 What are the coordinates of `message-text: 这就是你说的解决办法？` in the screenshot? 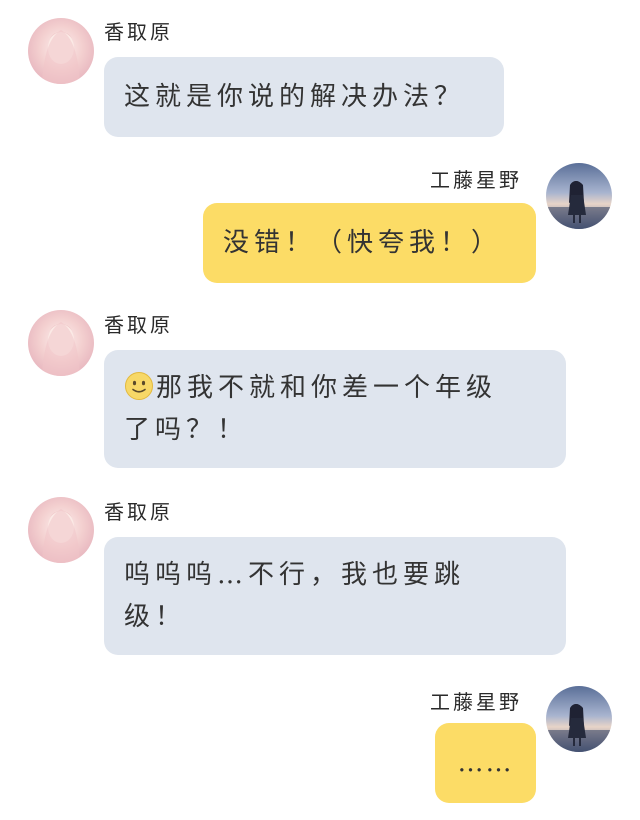 It's located at (295, 97).